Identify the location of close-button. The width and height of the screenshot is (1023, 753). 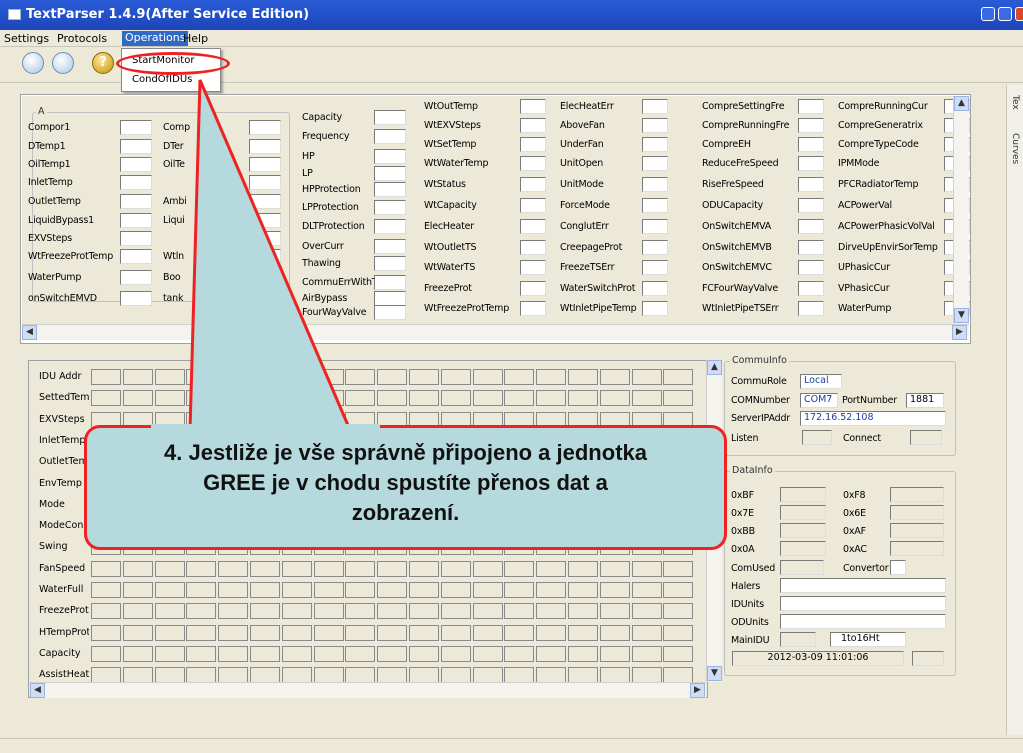
(1019, 14).